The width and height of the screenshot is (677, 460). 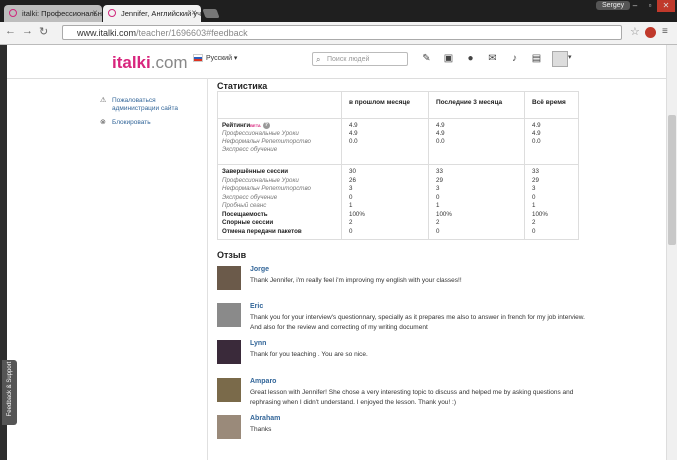 What do you see at coordinates (536, 58) in the screenshot?
I see `wallet-icon: ▤` at bounding box center [536, 58].